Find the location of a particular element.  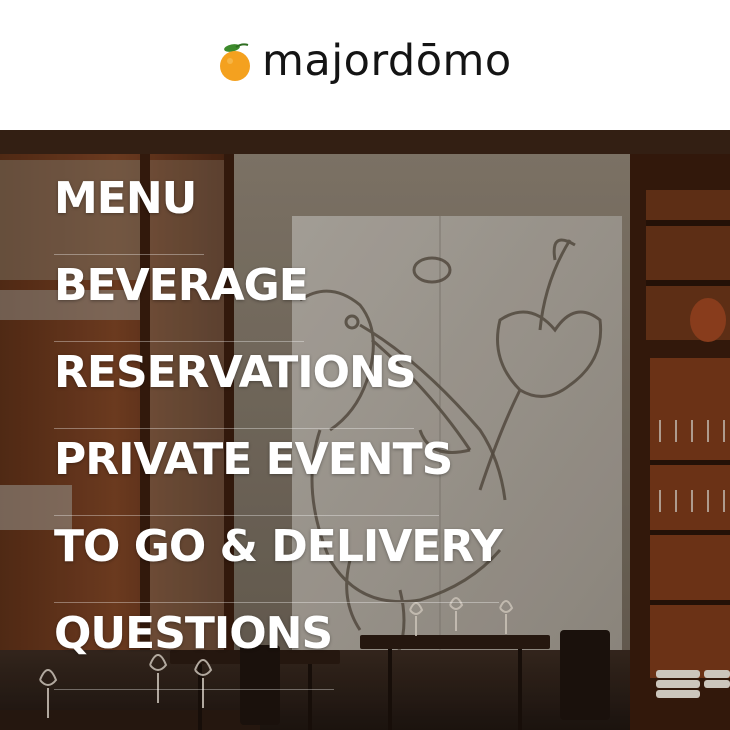

nav-link-reservations: RESERVATIONS is located at coordinates (235, 373).